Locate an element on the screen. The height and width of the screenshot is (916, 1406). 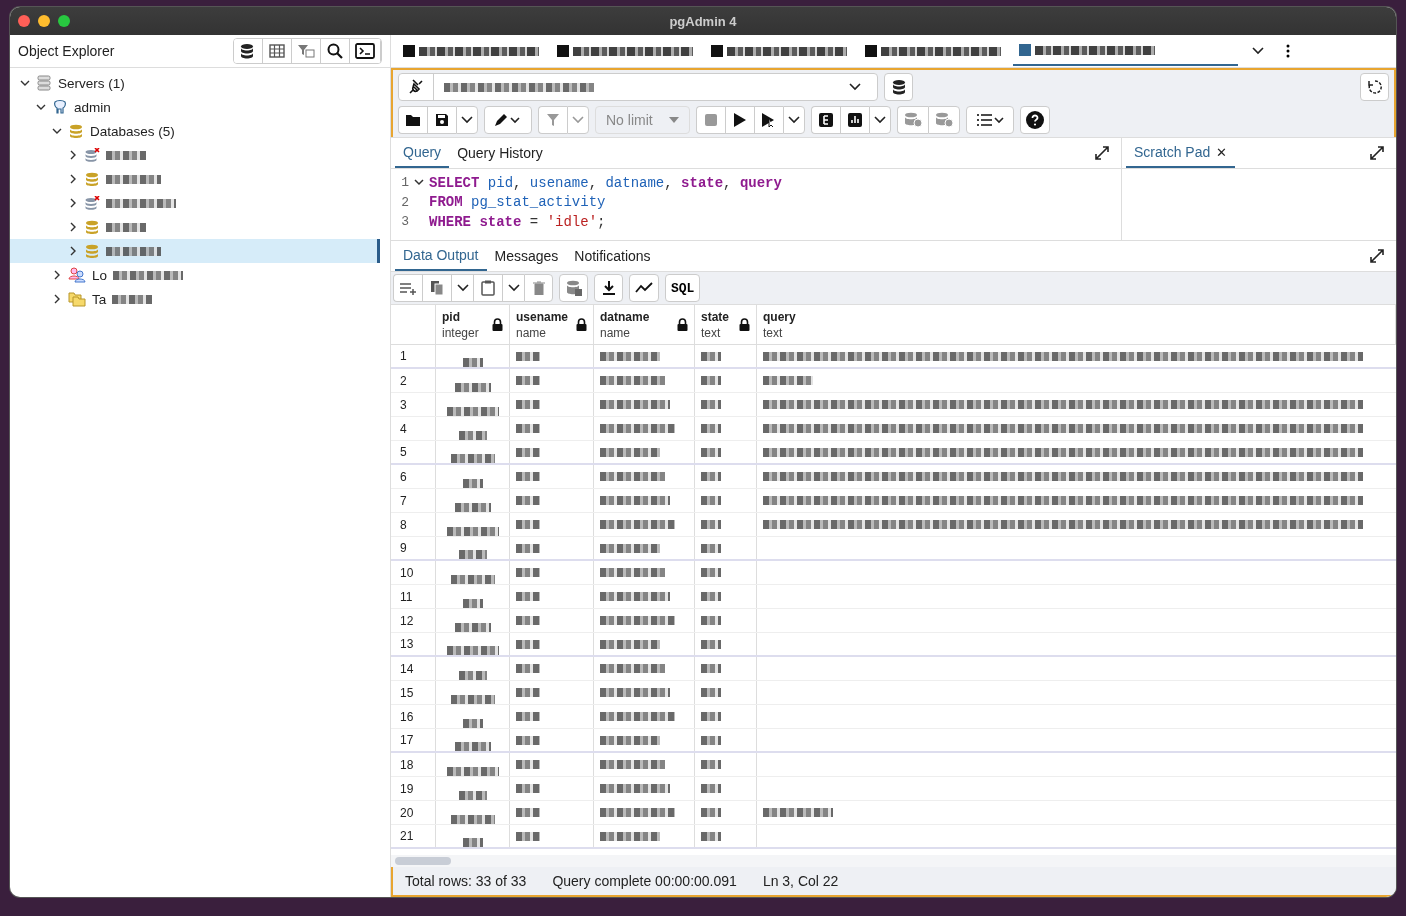
column-name: pid is located at coordinates (451, 316).